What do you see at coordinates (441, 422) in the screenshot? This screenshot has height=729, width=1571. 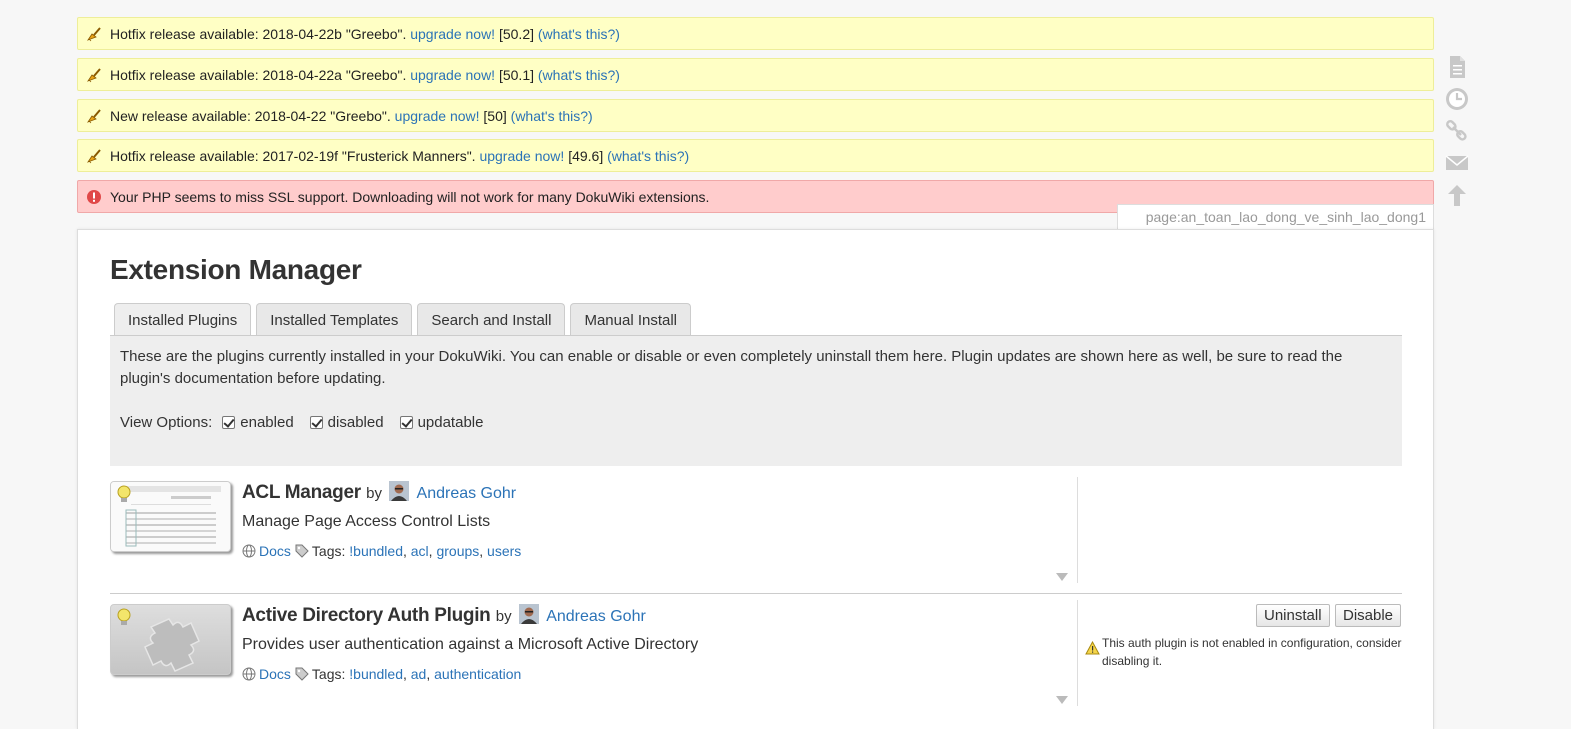 I see `updatable-checkbox: updatable` at bounding box center [441, 422].